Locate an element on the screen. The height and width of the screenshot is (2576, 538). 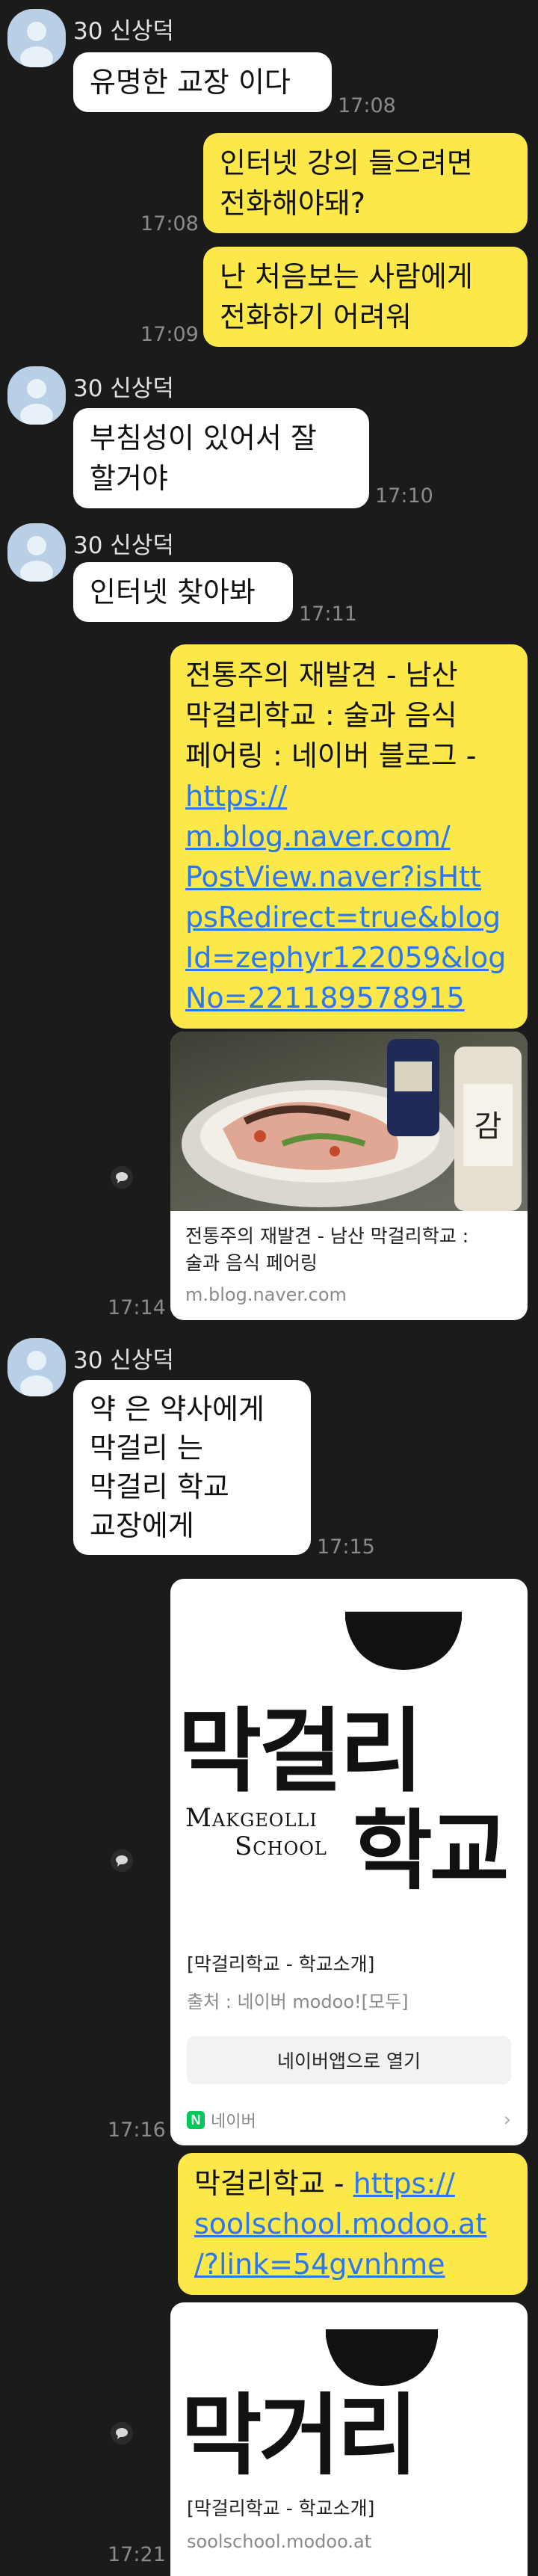
message-text: 전화해야돼? is located at coordinates (292, 203).